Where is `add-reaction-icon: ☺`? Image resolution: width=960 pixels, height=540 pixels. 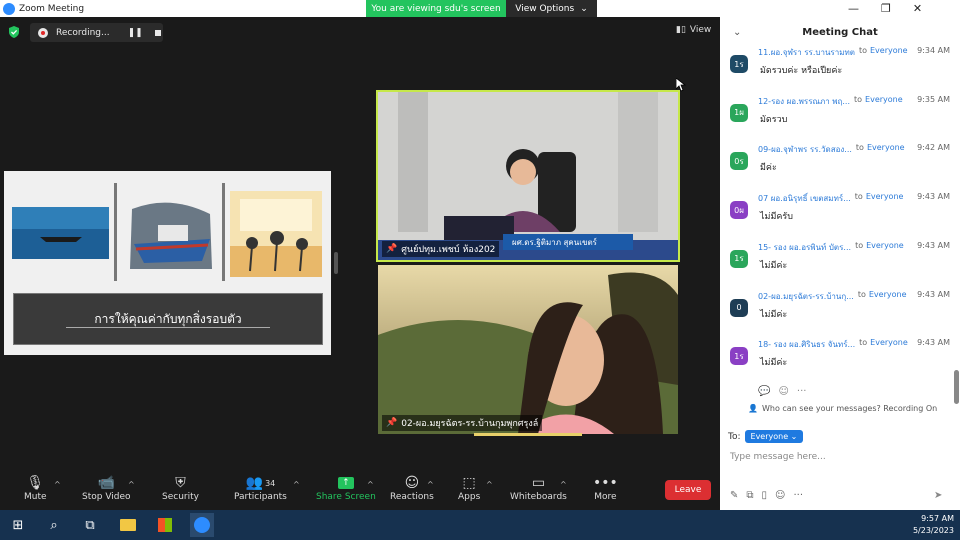 add-reaction-icon: ☺ is located at coordinates (783, 391).